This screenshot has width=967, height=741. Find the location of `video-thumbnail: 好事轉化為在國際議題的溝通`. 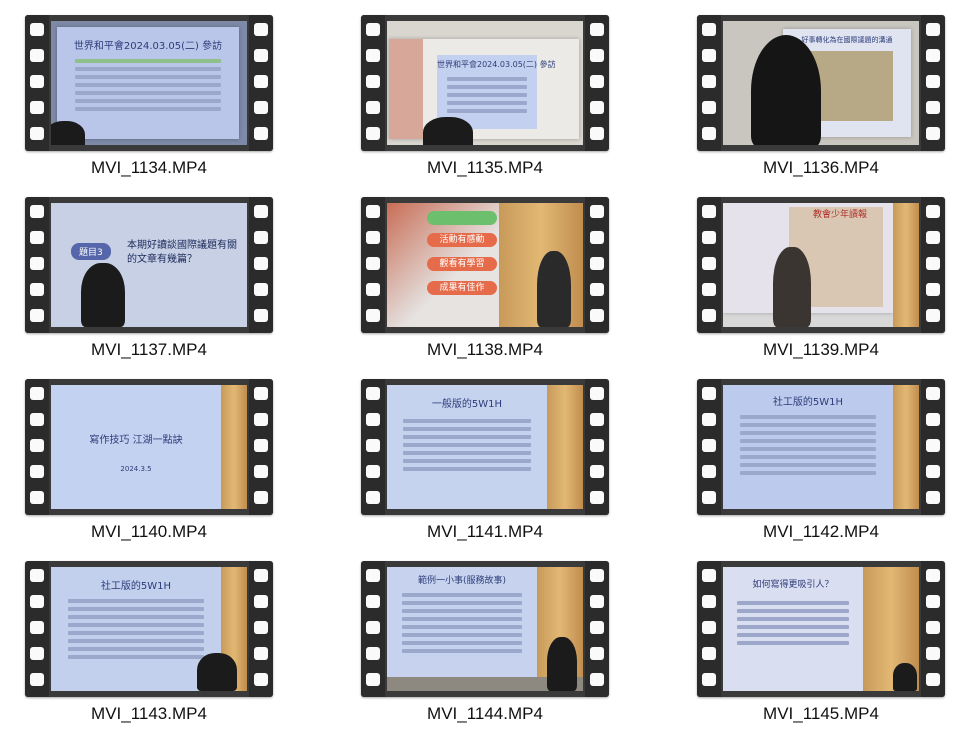

video-thumbnail: 好事轉化為在國際議題的溝通 is located at coordinates (821, 83).